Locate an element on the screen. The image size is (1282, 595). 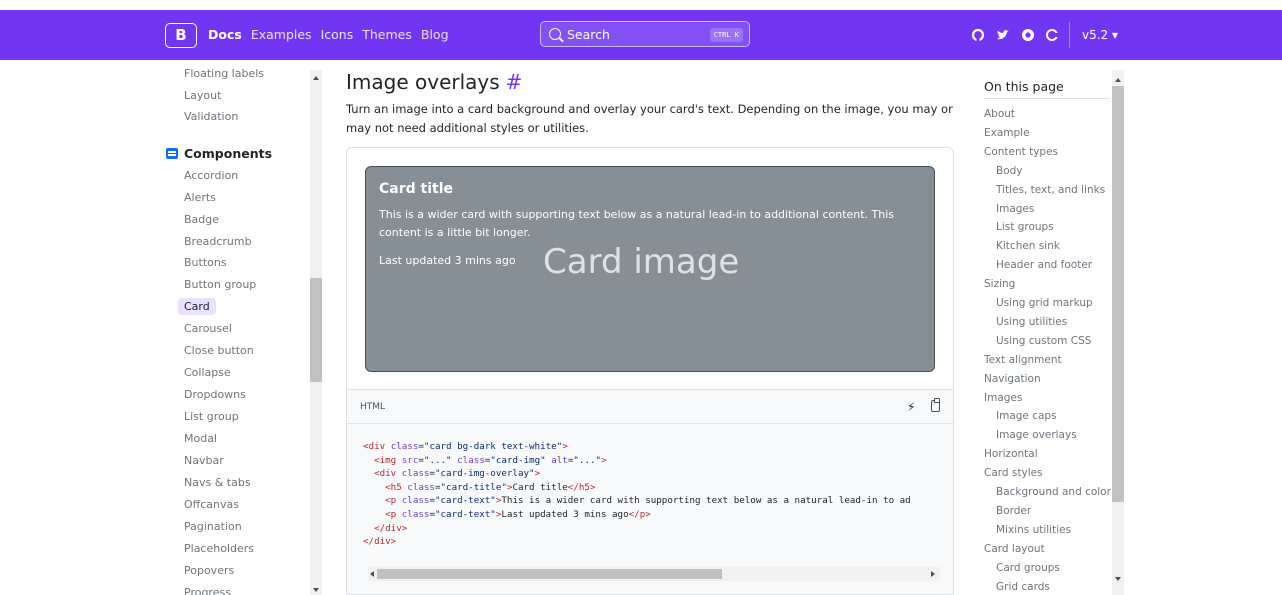
card-updated: Last updated 3 mins ago is located at coordinates (447, 260).